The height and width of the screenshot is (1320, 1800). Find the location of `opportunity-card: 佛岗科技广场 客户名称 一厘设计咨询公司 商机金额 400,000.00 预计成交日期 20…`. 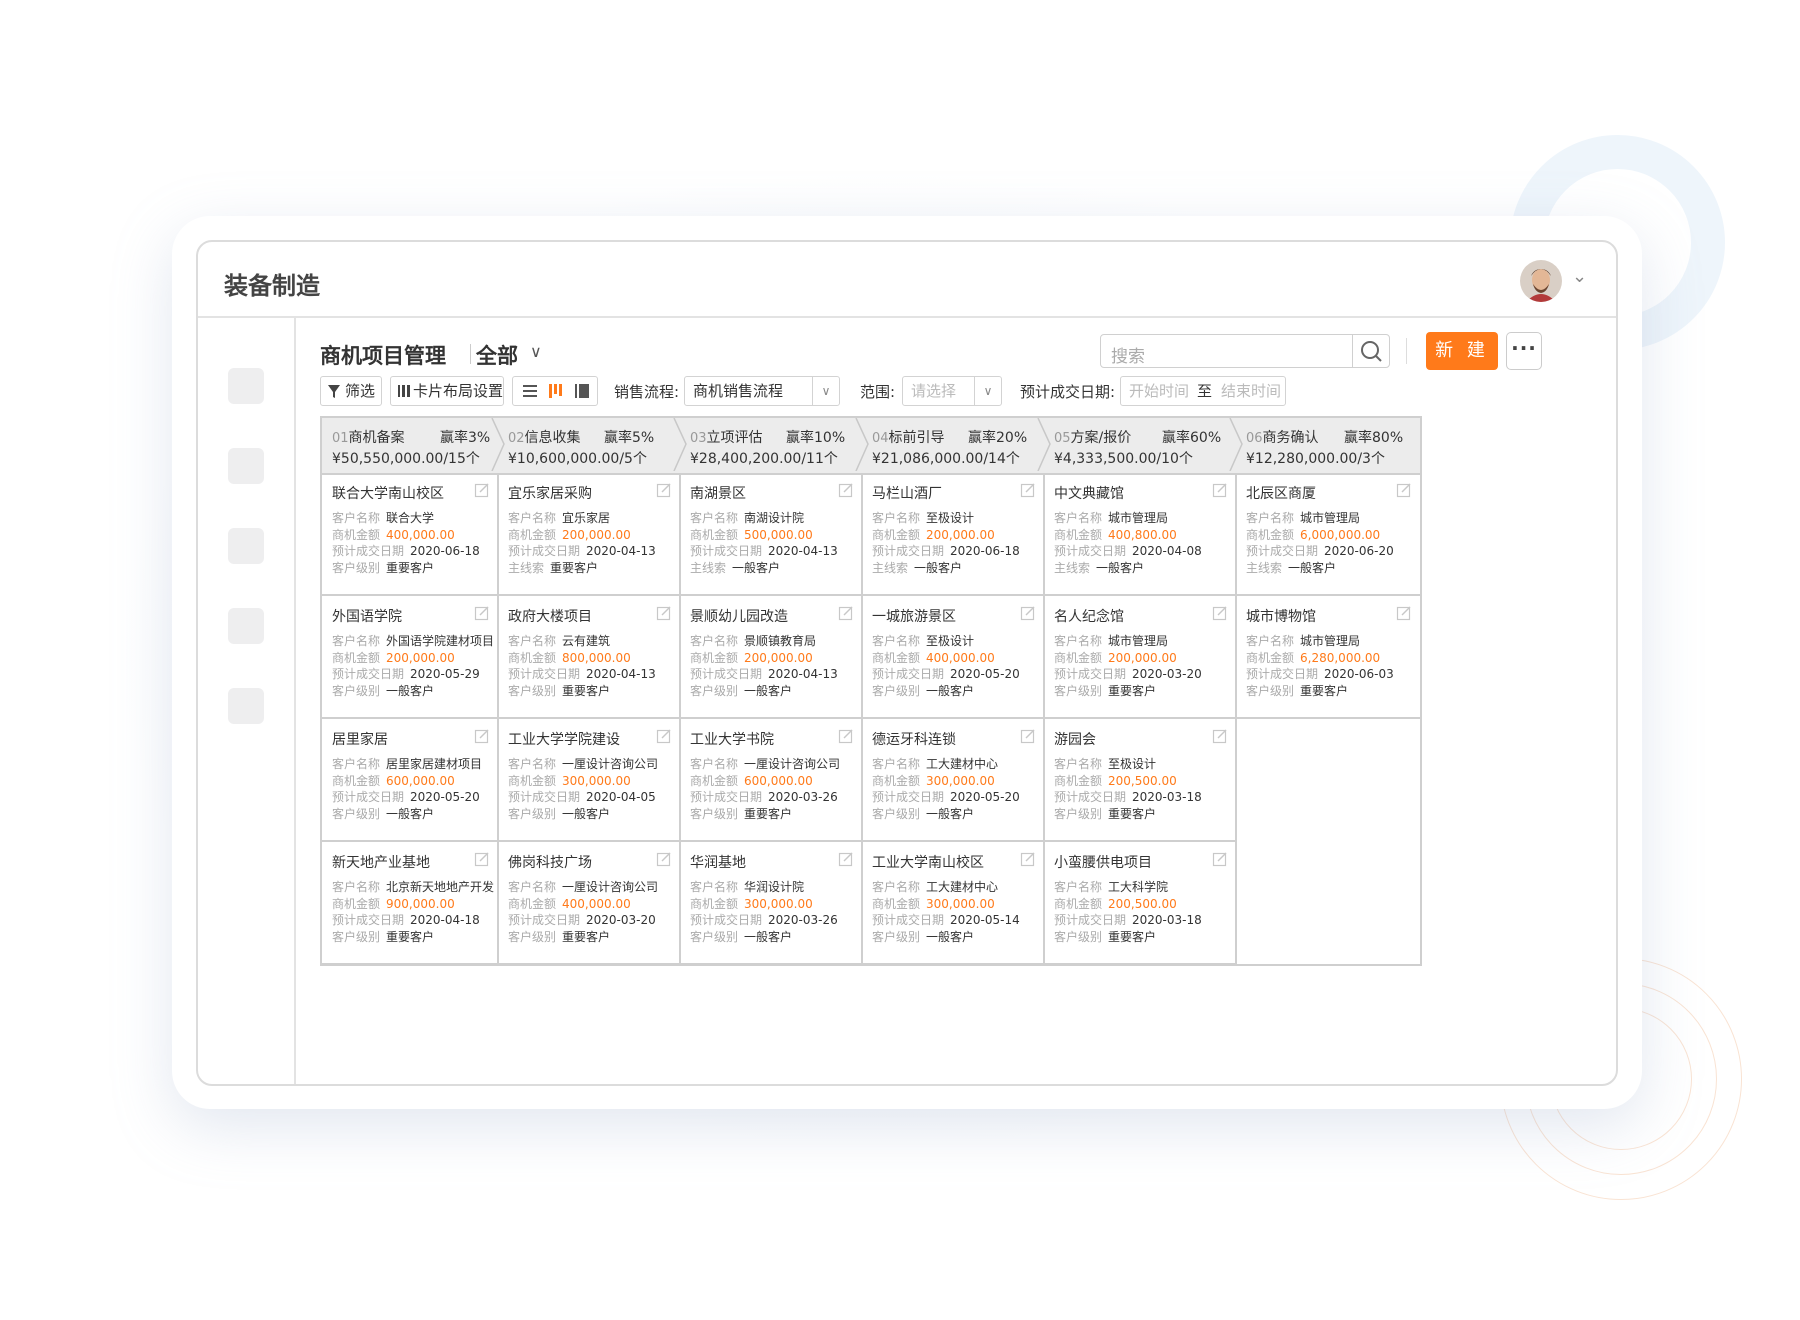

opportunity-card: 佛岗科技广场 客户名称 一厘设计咨询公司 商机金额 400,000.00 预计成交日期 20… is located at coordinates (589, 903).